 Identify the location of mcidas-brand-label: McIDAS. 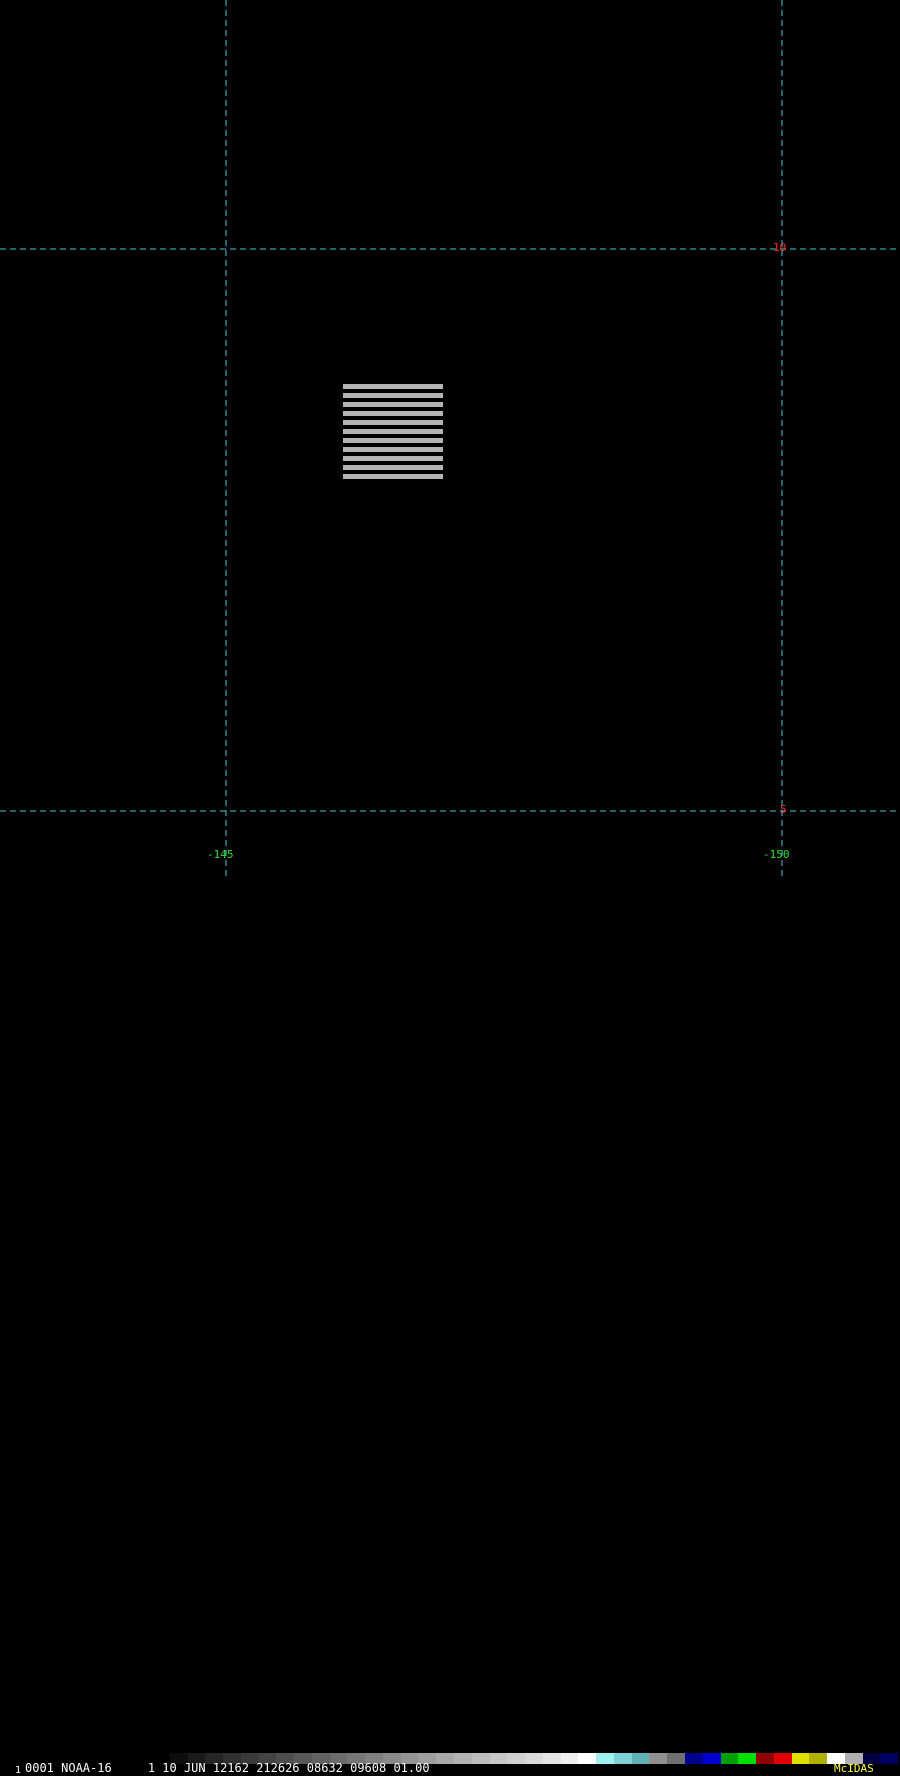
(854, 1768).